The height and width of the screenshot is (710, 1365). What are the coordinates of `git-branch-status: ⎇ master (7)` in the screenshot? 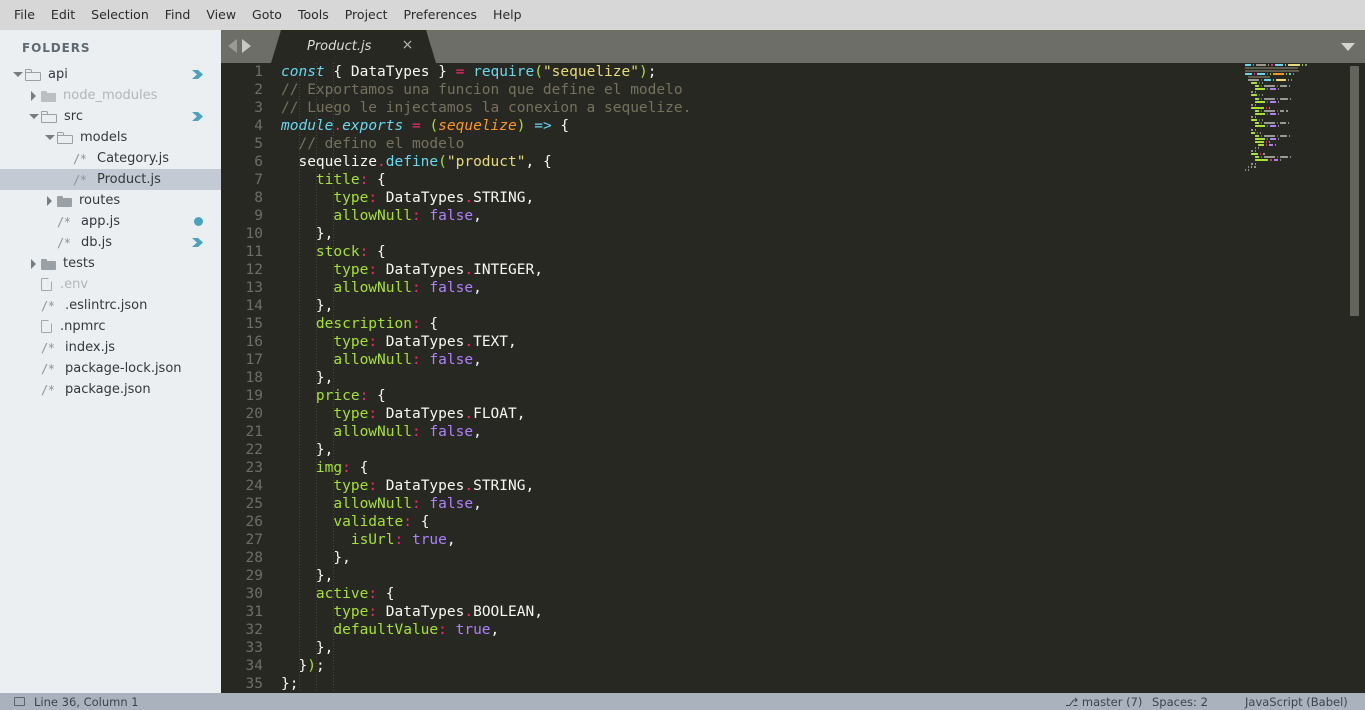 It's located at (1103, 702).